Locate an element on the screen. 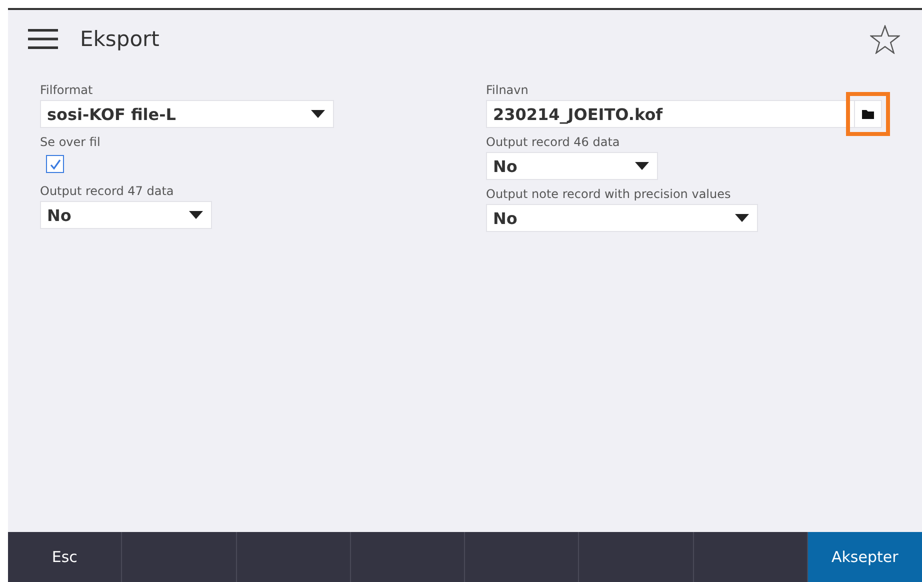 The image size is (922, 582). checkbox is located at coordinates (55, 164).